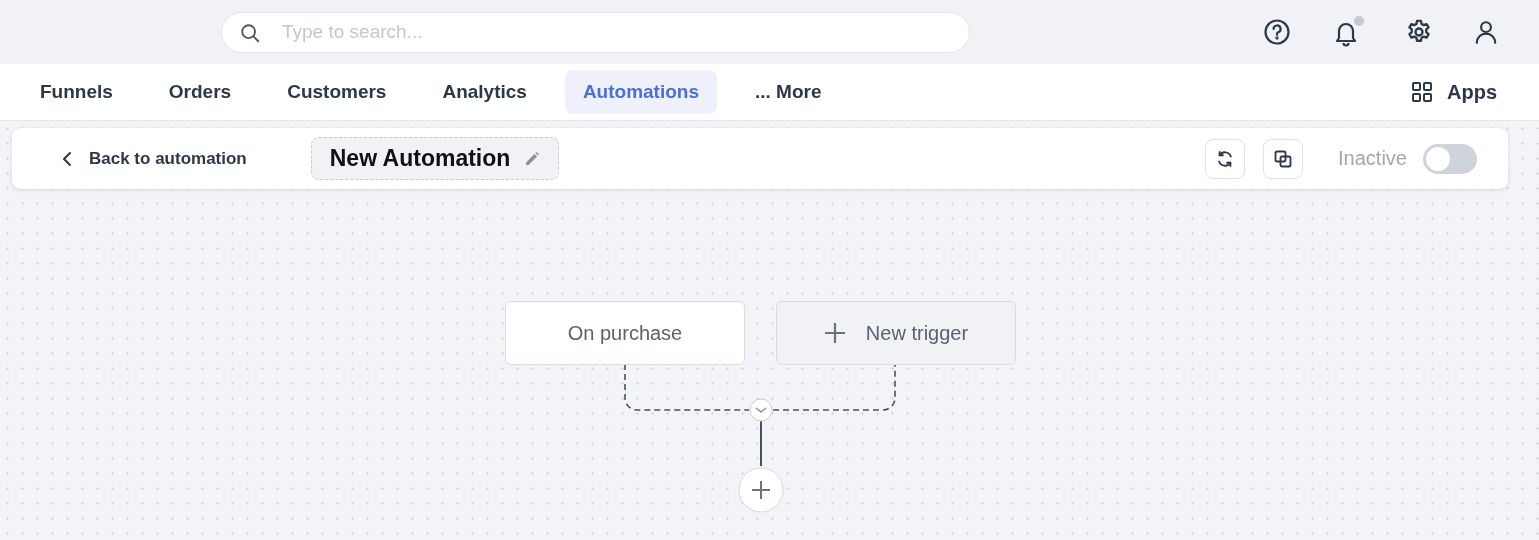 This screenshot has height=540, width=1539. I want to click on nav-tab: Automations, so click(640, 92).